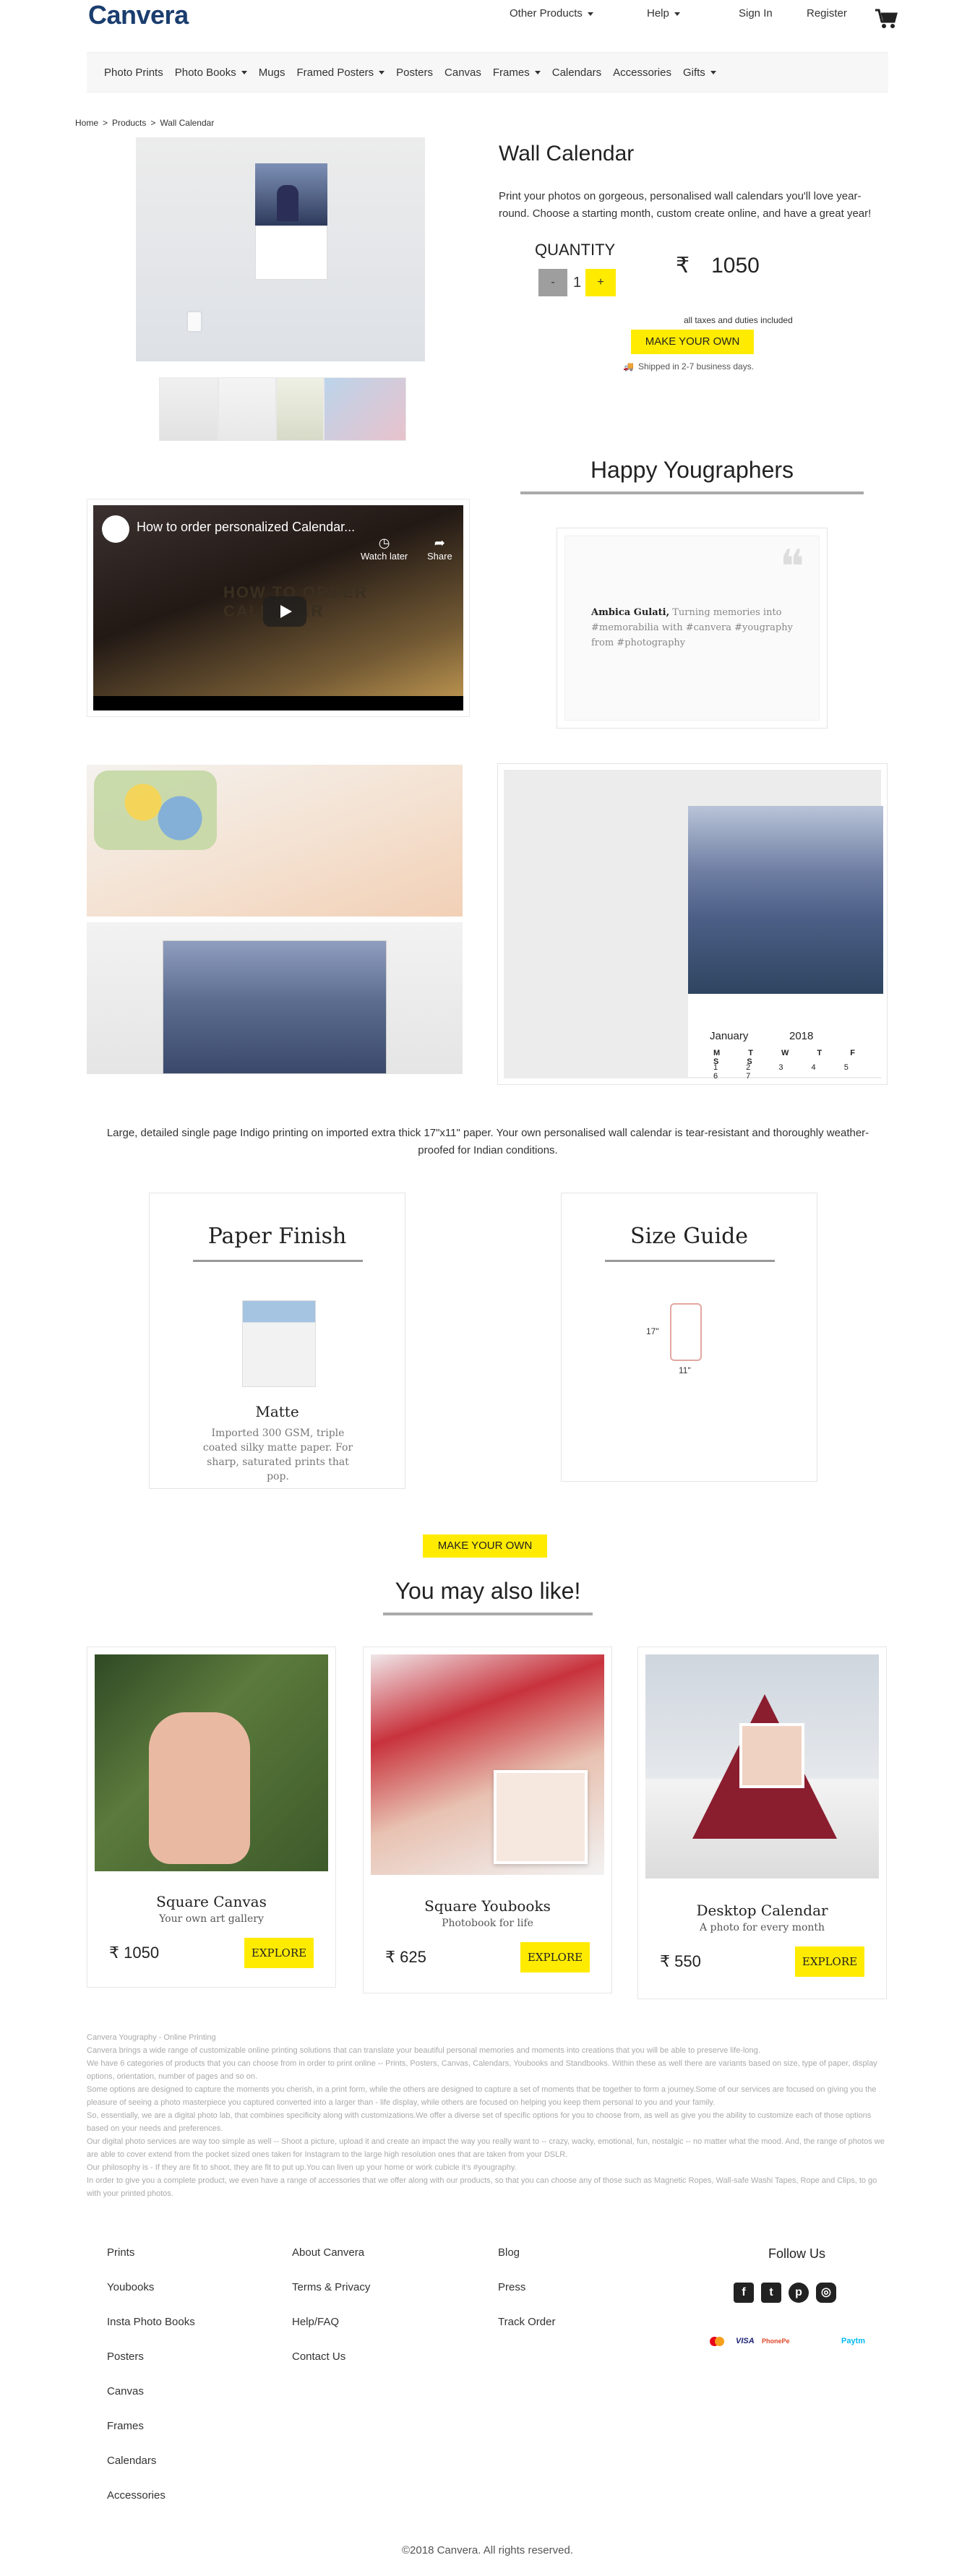  Describe the element at coordinates (134, 1953) in the screenshot. I see `product-price: ₹ 1050` at that location.